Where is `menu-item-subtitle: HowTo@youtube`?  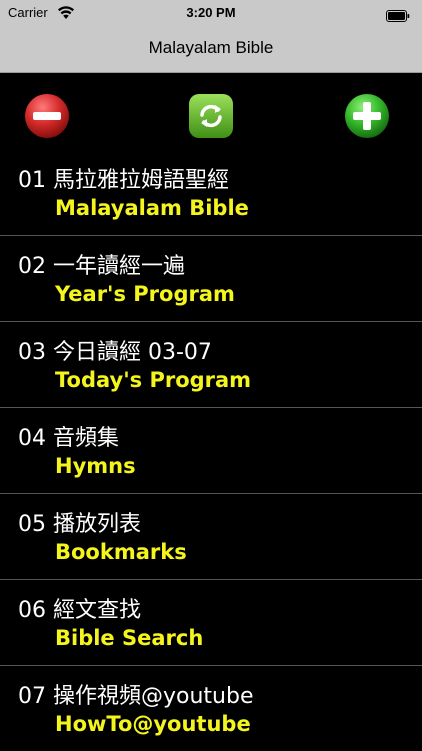
menu-item-subtitle: HowTo@youtube is located at coordinates (153, 724).